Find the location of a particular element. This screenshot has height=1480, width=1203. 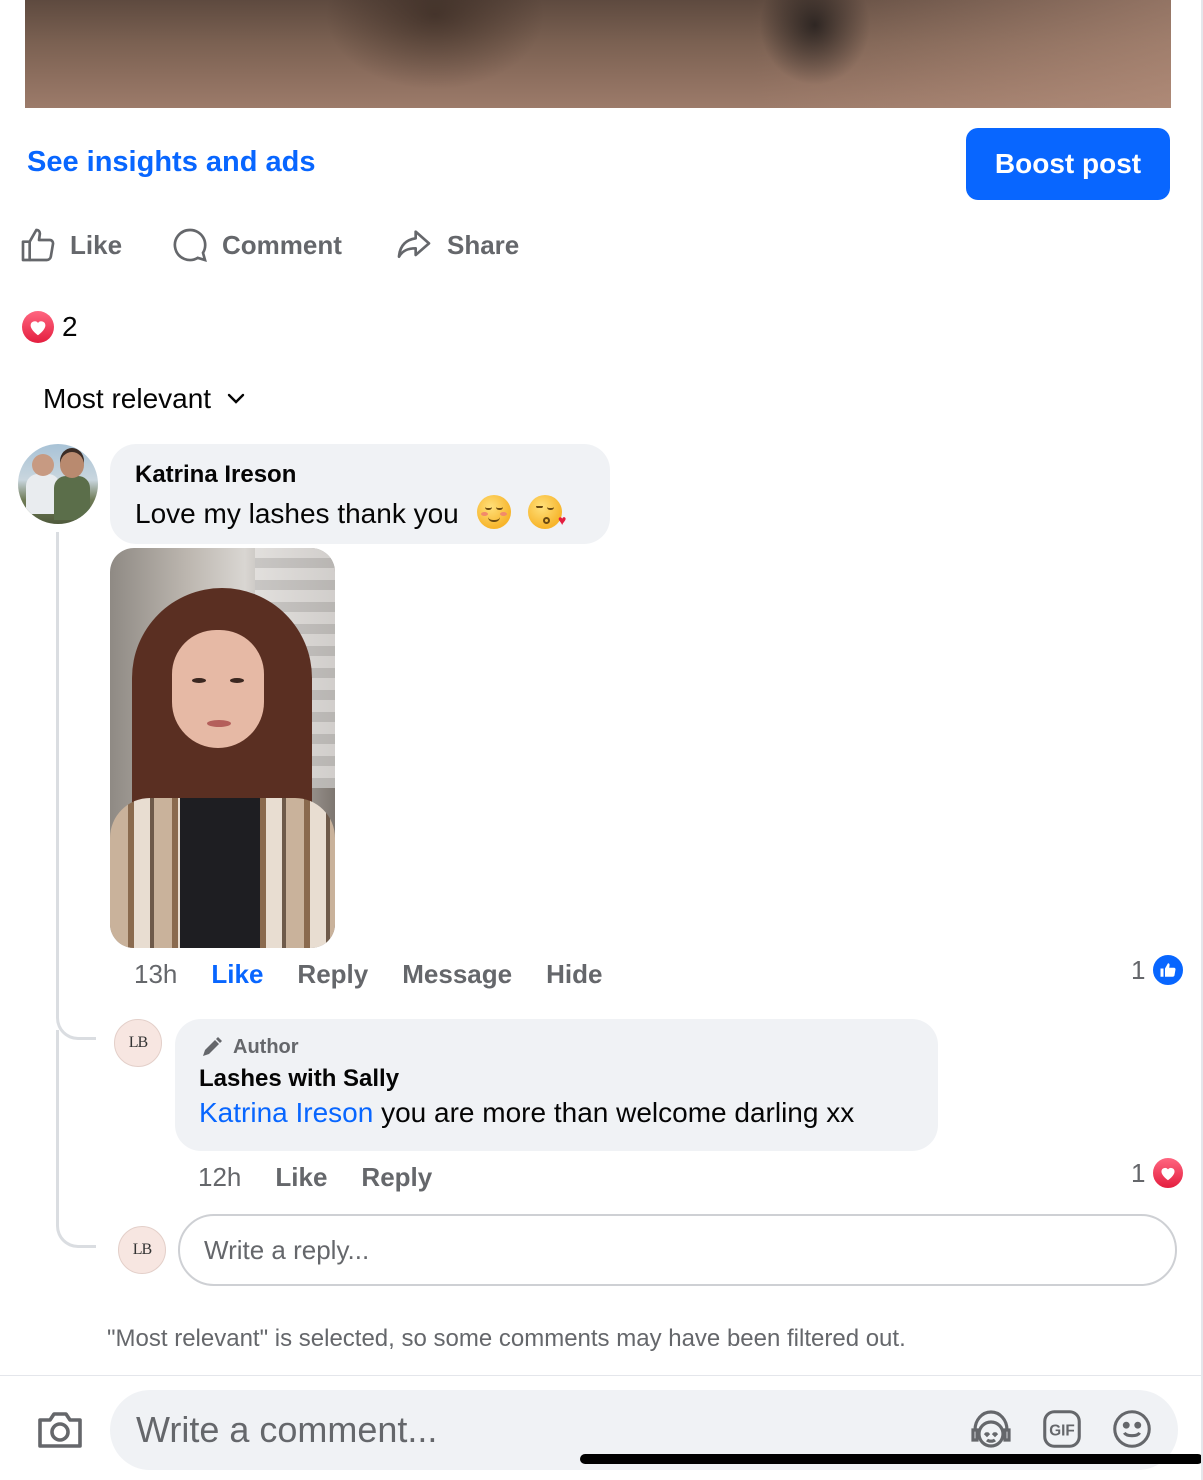

post-photo is located at coordinates (598, 54).